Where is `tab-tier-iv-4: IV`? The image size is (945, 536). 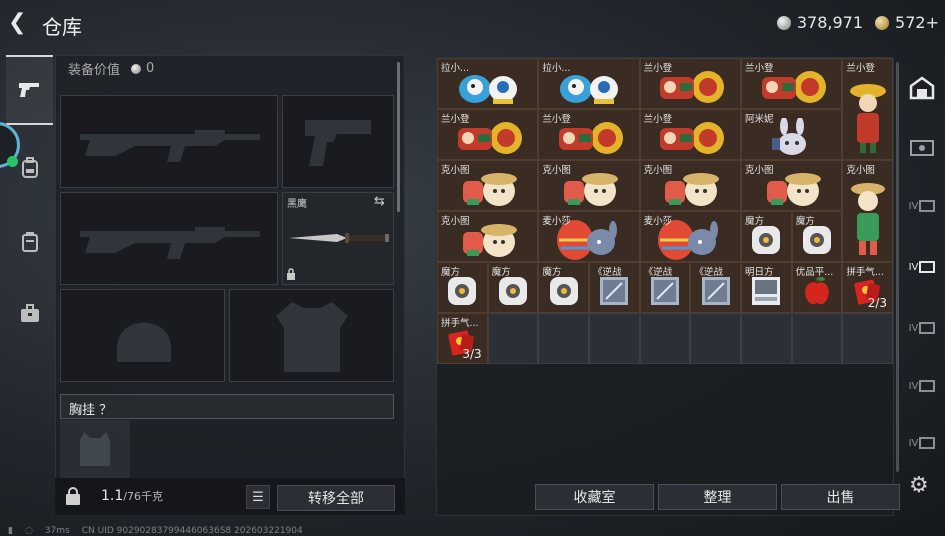
tab-tier-iv-4: IV is located at coordinates (922, 386).